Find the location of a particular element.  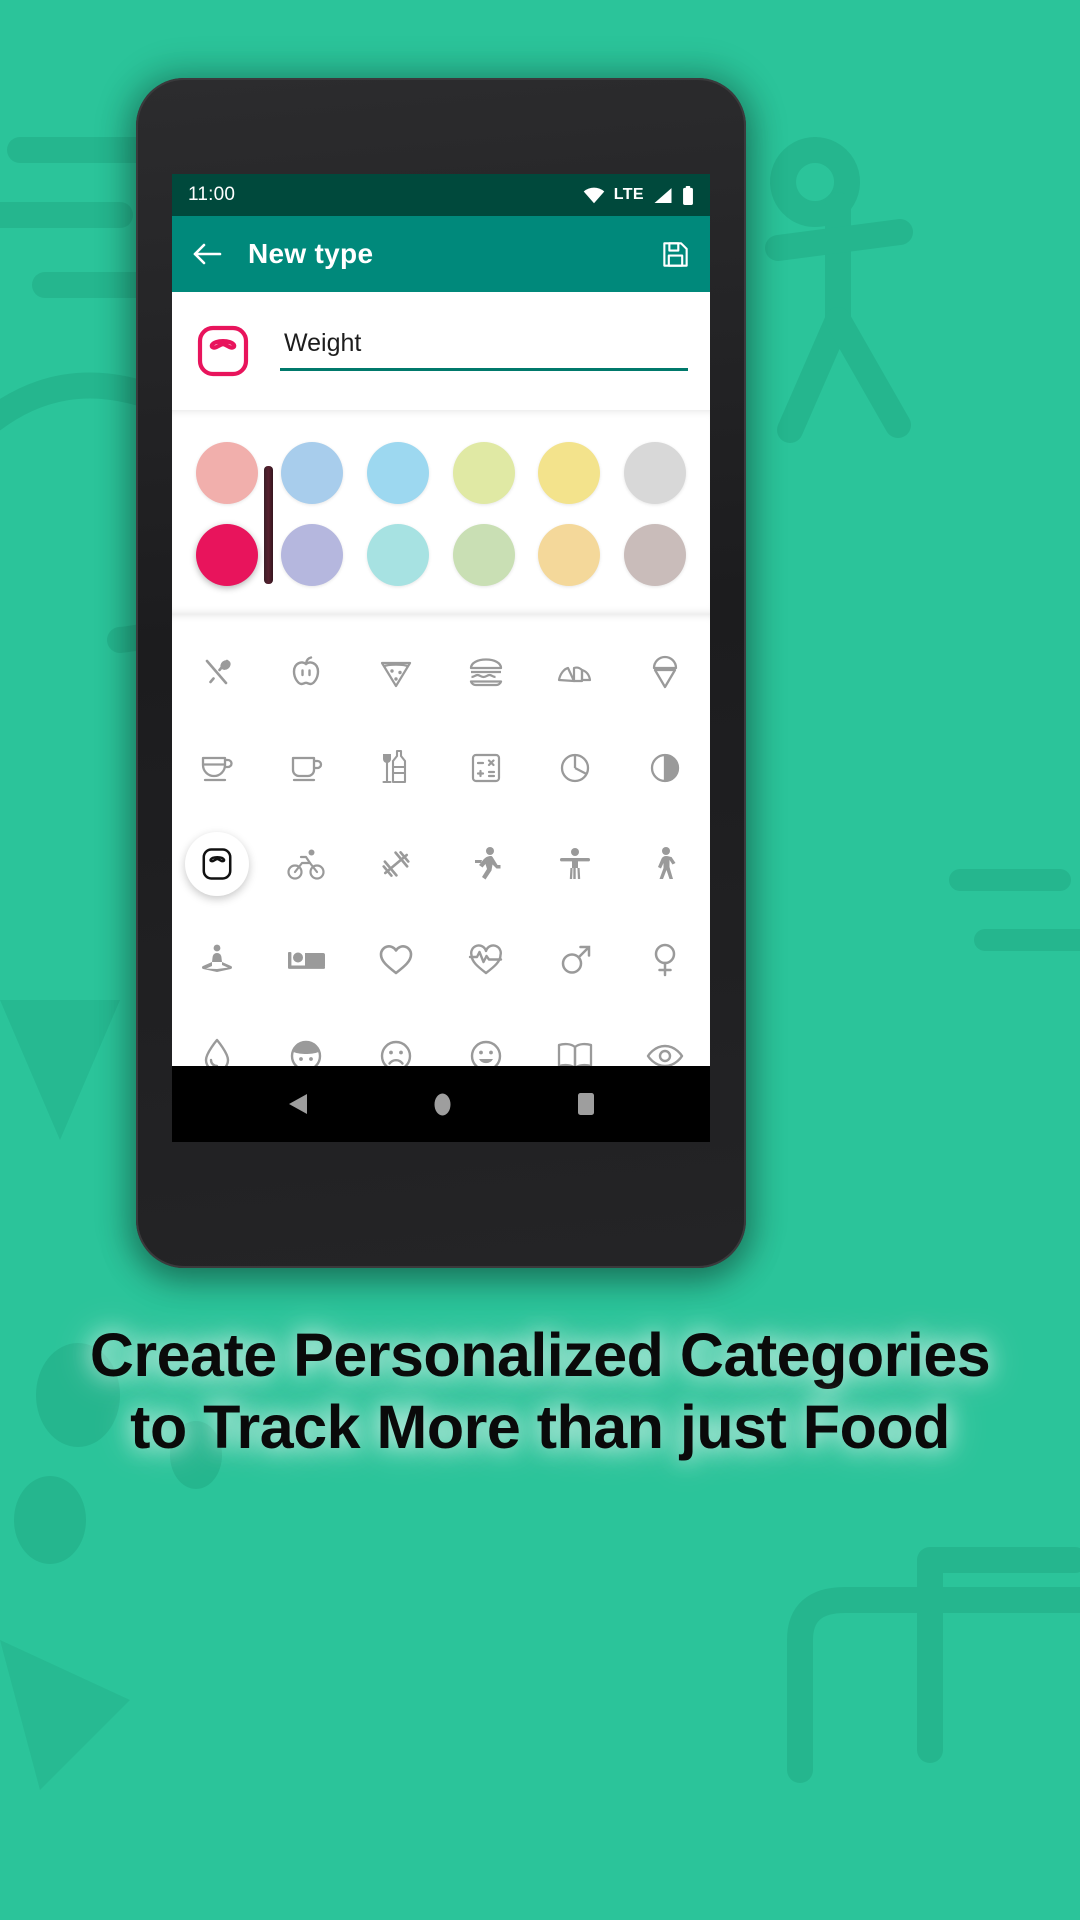

male-icon is located at coordinates (575, 960).